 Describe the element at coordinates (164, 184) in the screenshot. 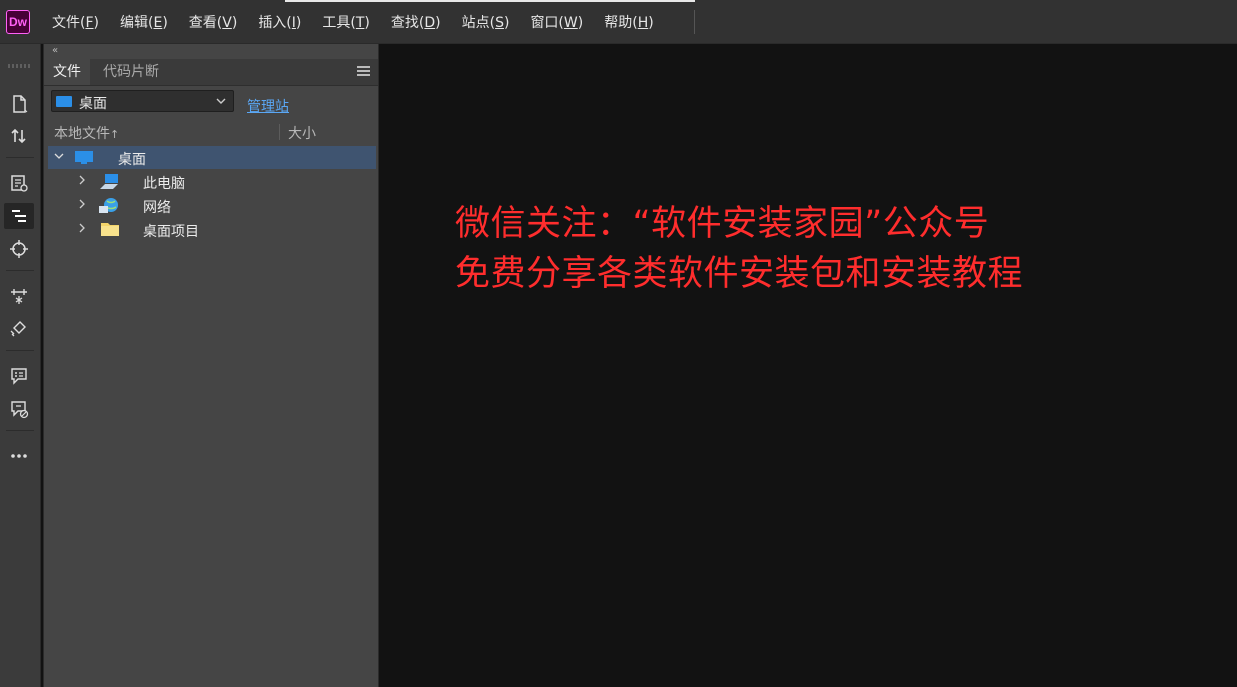

I see `tree-item-label: 此电脑` at that location.